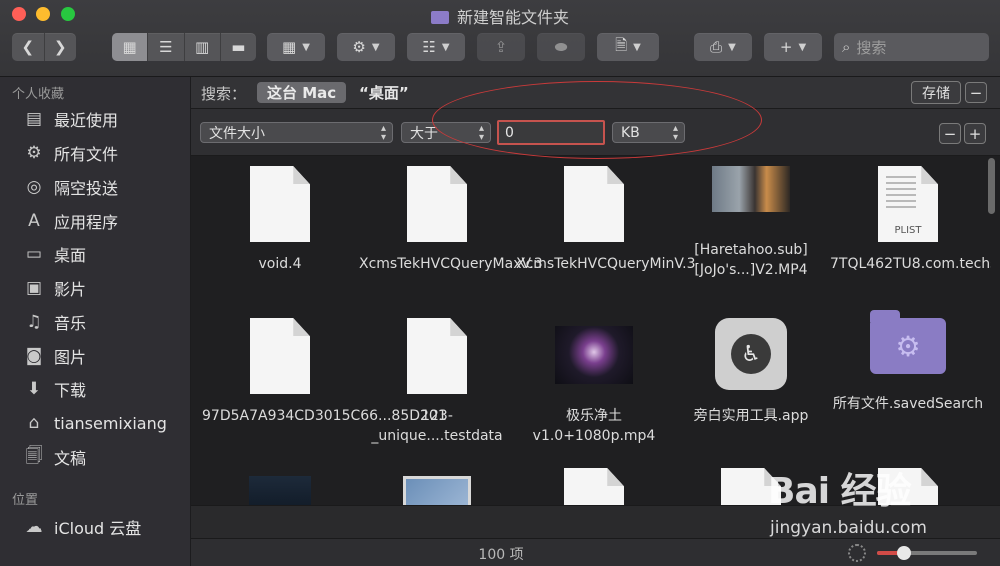 The height and width of the screenshot is (566, 1000). I want to click on sidebar-item-applications: A 应用程序, so click(70, 221).